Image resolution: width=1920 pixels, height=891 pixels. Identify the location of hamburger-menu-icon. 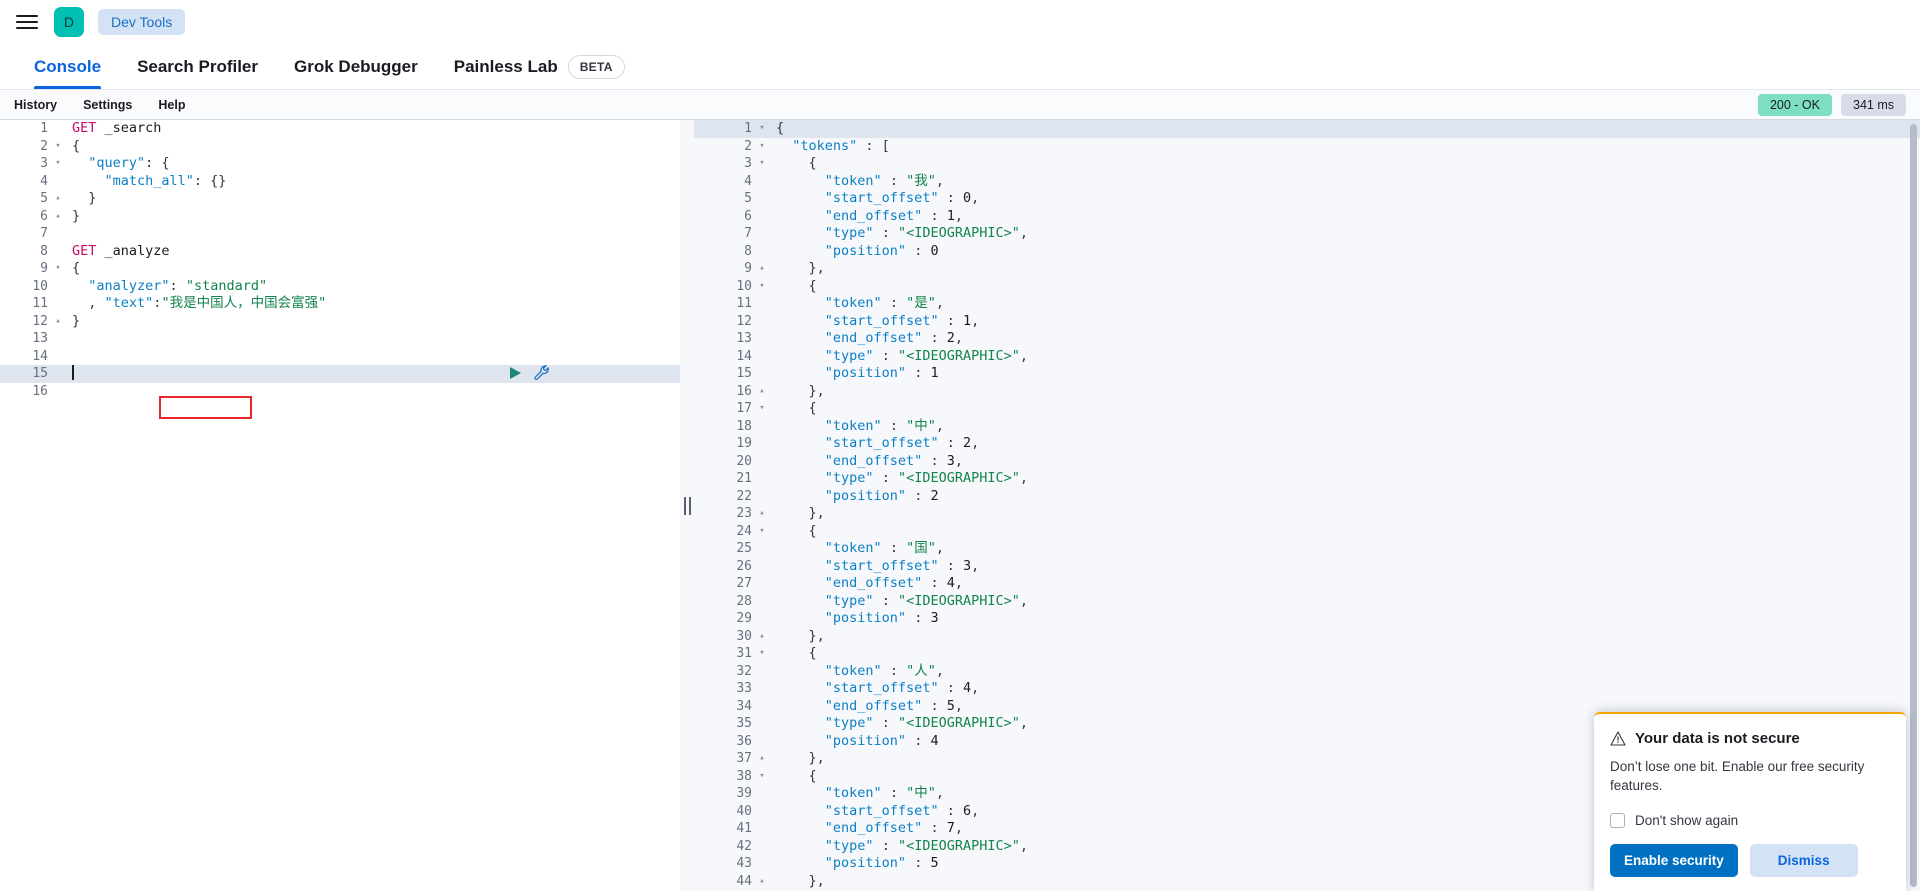
(27, 22).